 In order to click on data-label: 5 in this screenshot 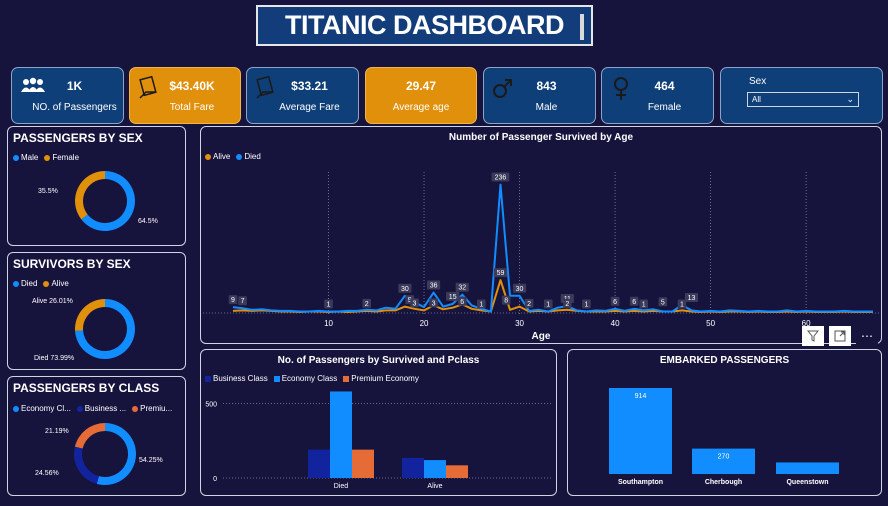, I will do `click(663, 302)`.